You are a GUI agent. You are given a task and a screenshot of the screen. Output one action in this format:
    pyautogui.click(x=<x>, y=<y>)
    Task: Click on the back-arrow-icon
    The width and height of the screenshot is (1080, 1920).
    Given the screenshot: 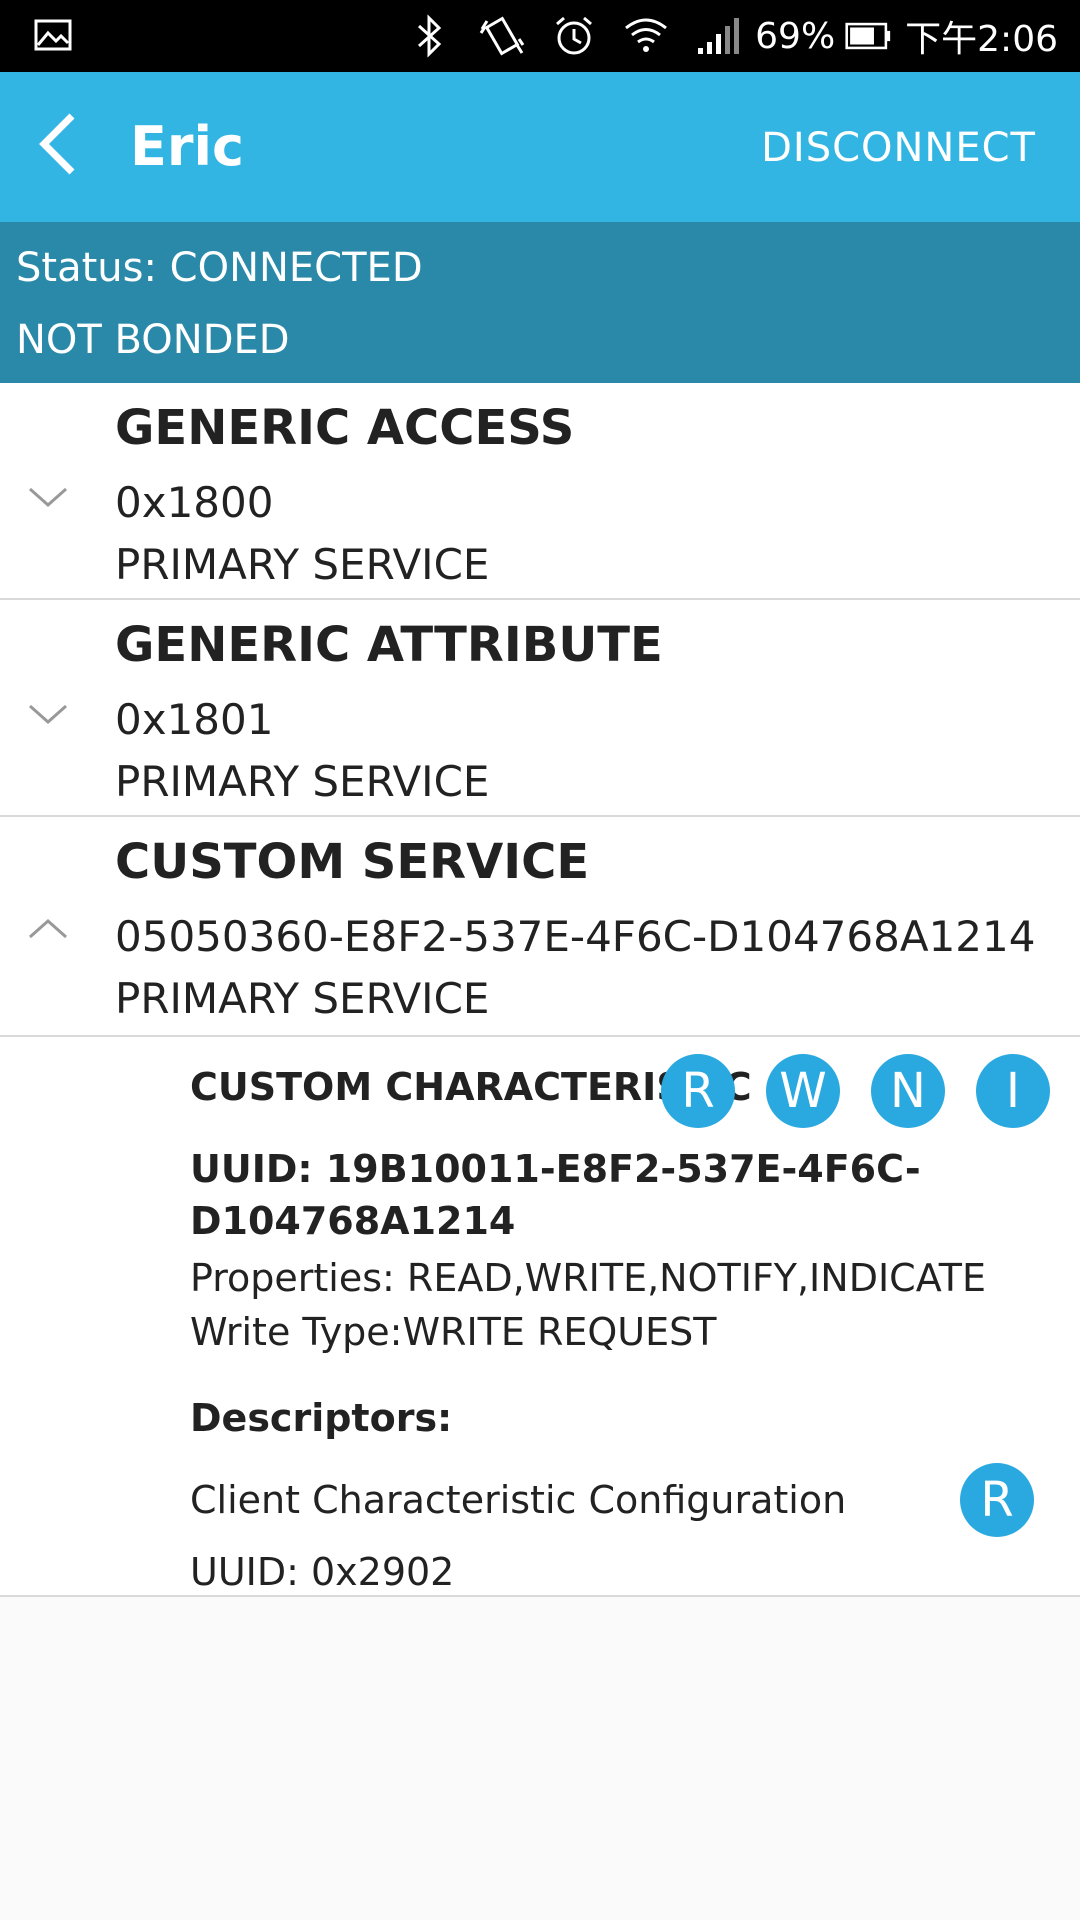 What is the action you would take?
    pyautogui.click(x=58, y=146)
    